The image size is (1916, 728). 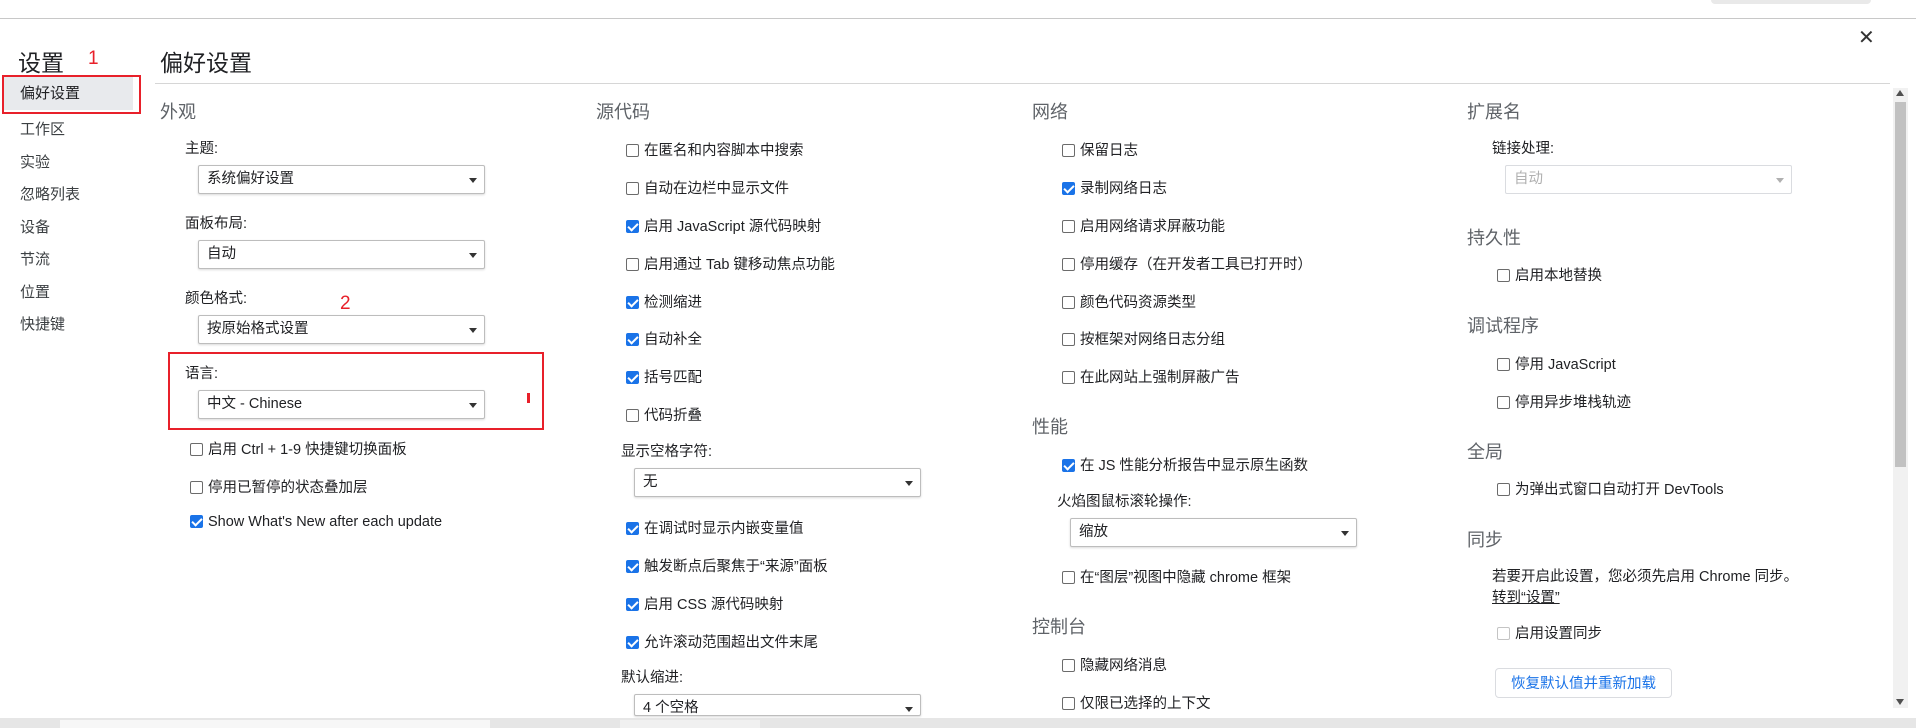 What do you see at coordinates (1900, 284) in the screenshot?
I see `scrollbar-thumb` at bounding box center [1900, 284].